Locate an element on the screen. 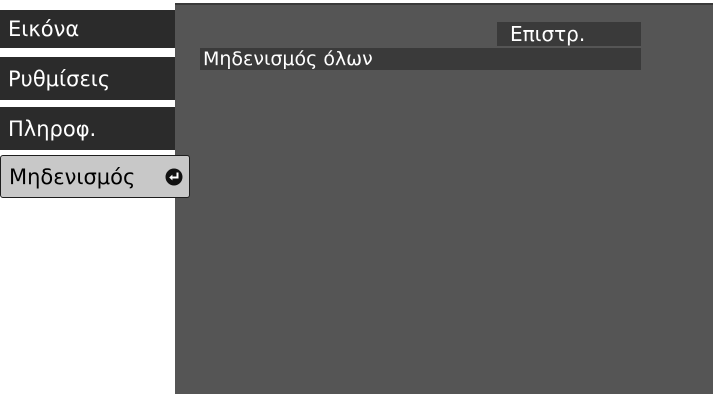 This screenshot has width=713, height=394. back-button-label: Επιστρ. is located at coordinates (548, 34).